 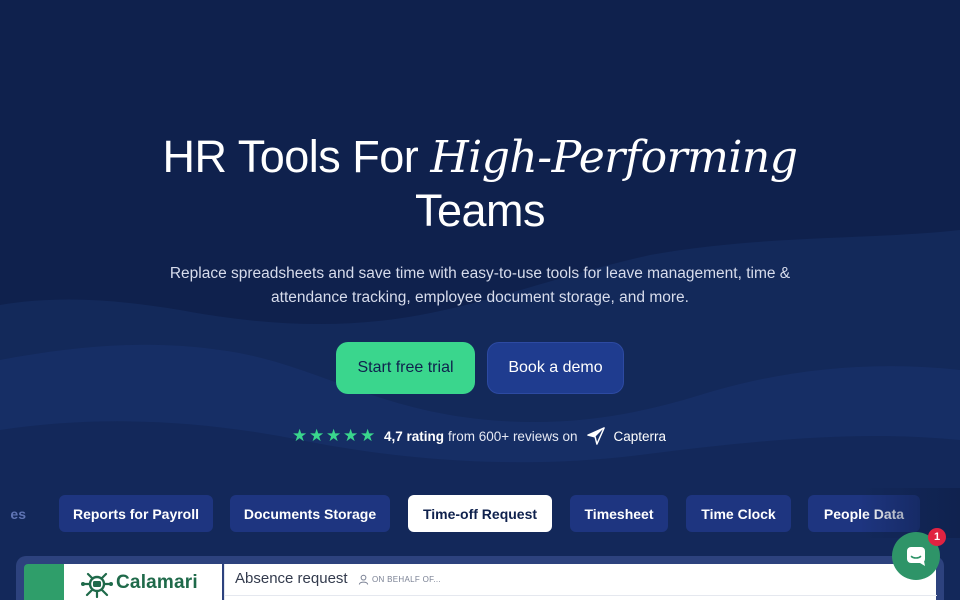 I want to click on tab-time-off-request: Time-off Request, so click(x=480, y=513).